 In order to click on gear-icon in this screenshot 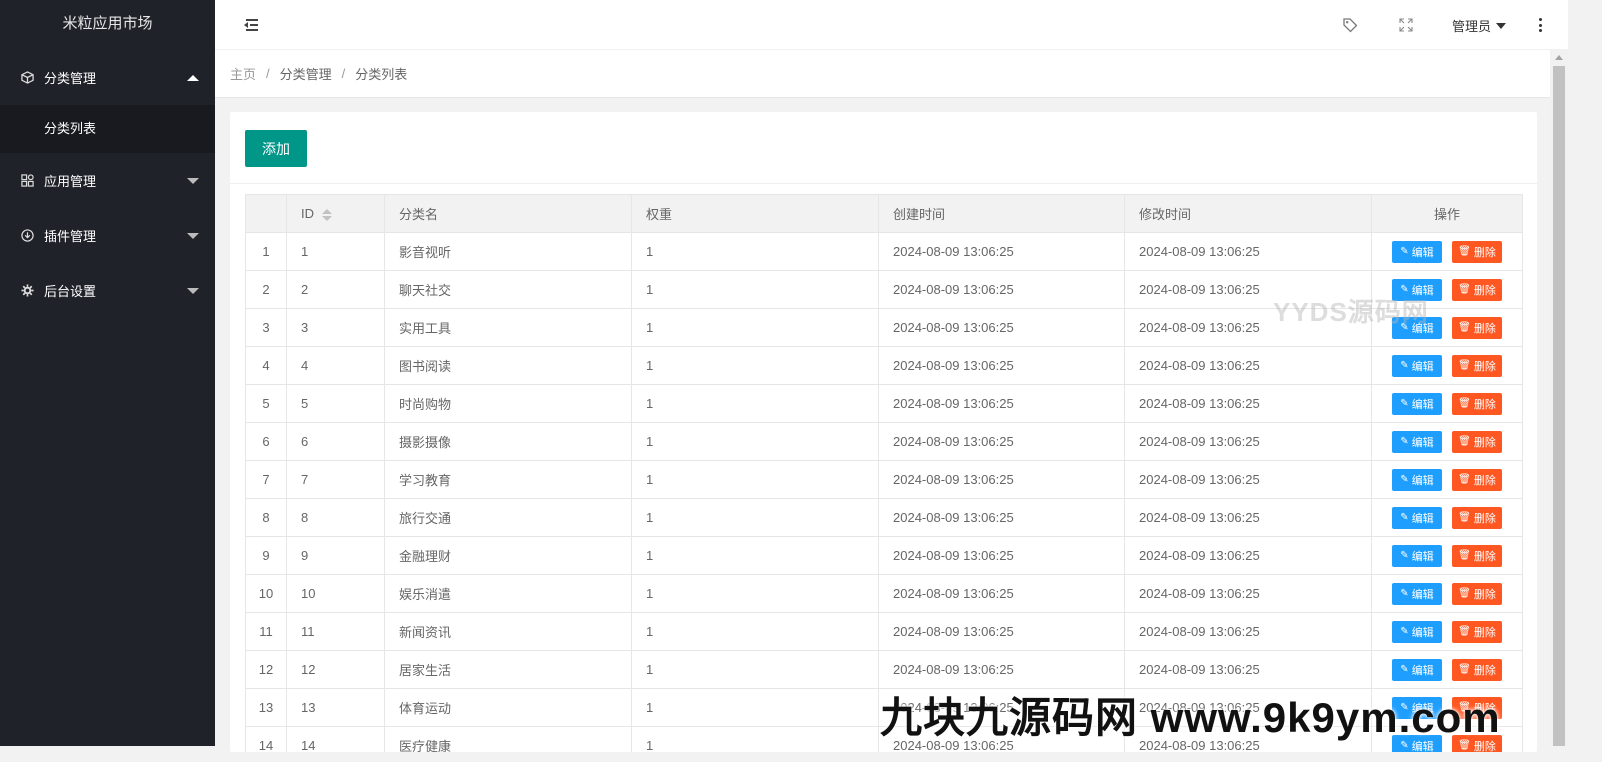, I will do `click(27, 291)`.